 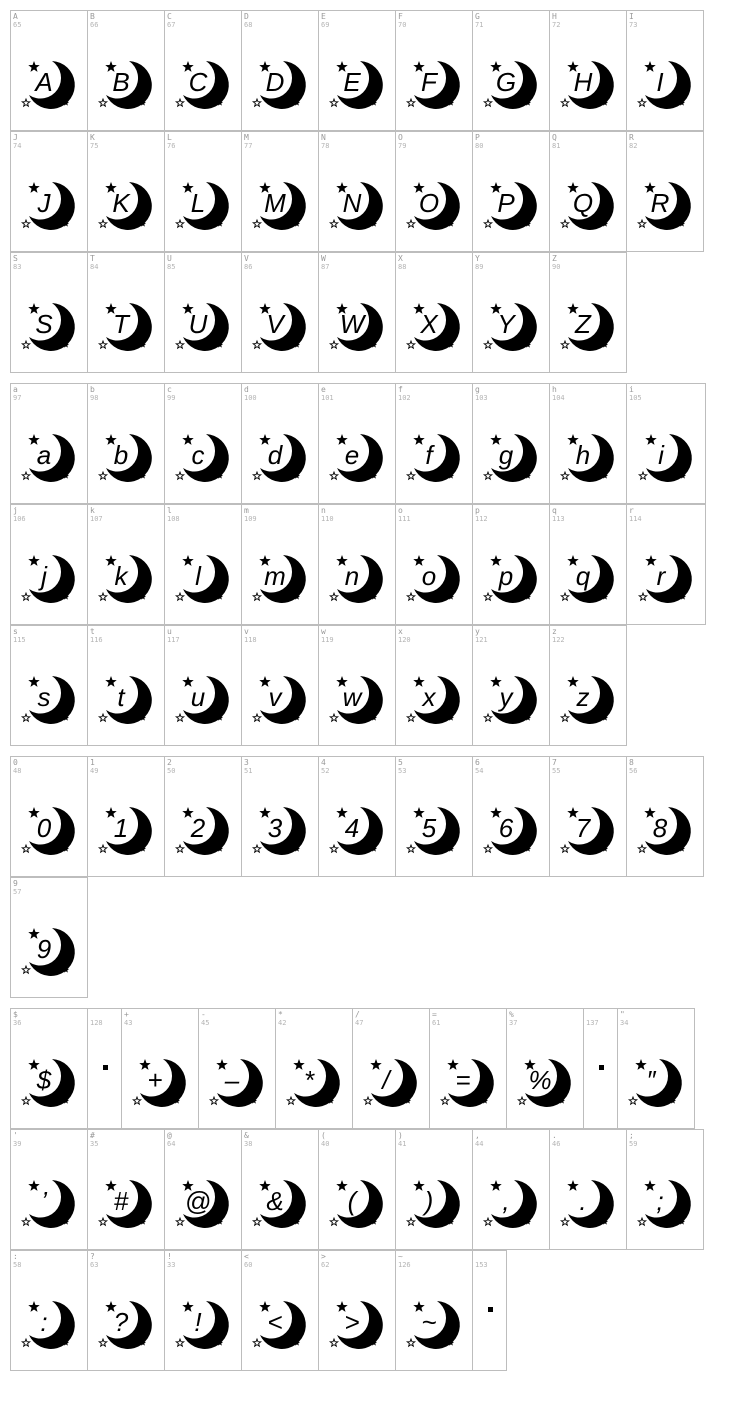 I want to click on glyph-character: z, so click(x=583, y=697).